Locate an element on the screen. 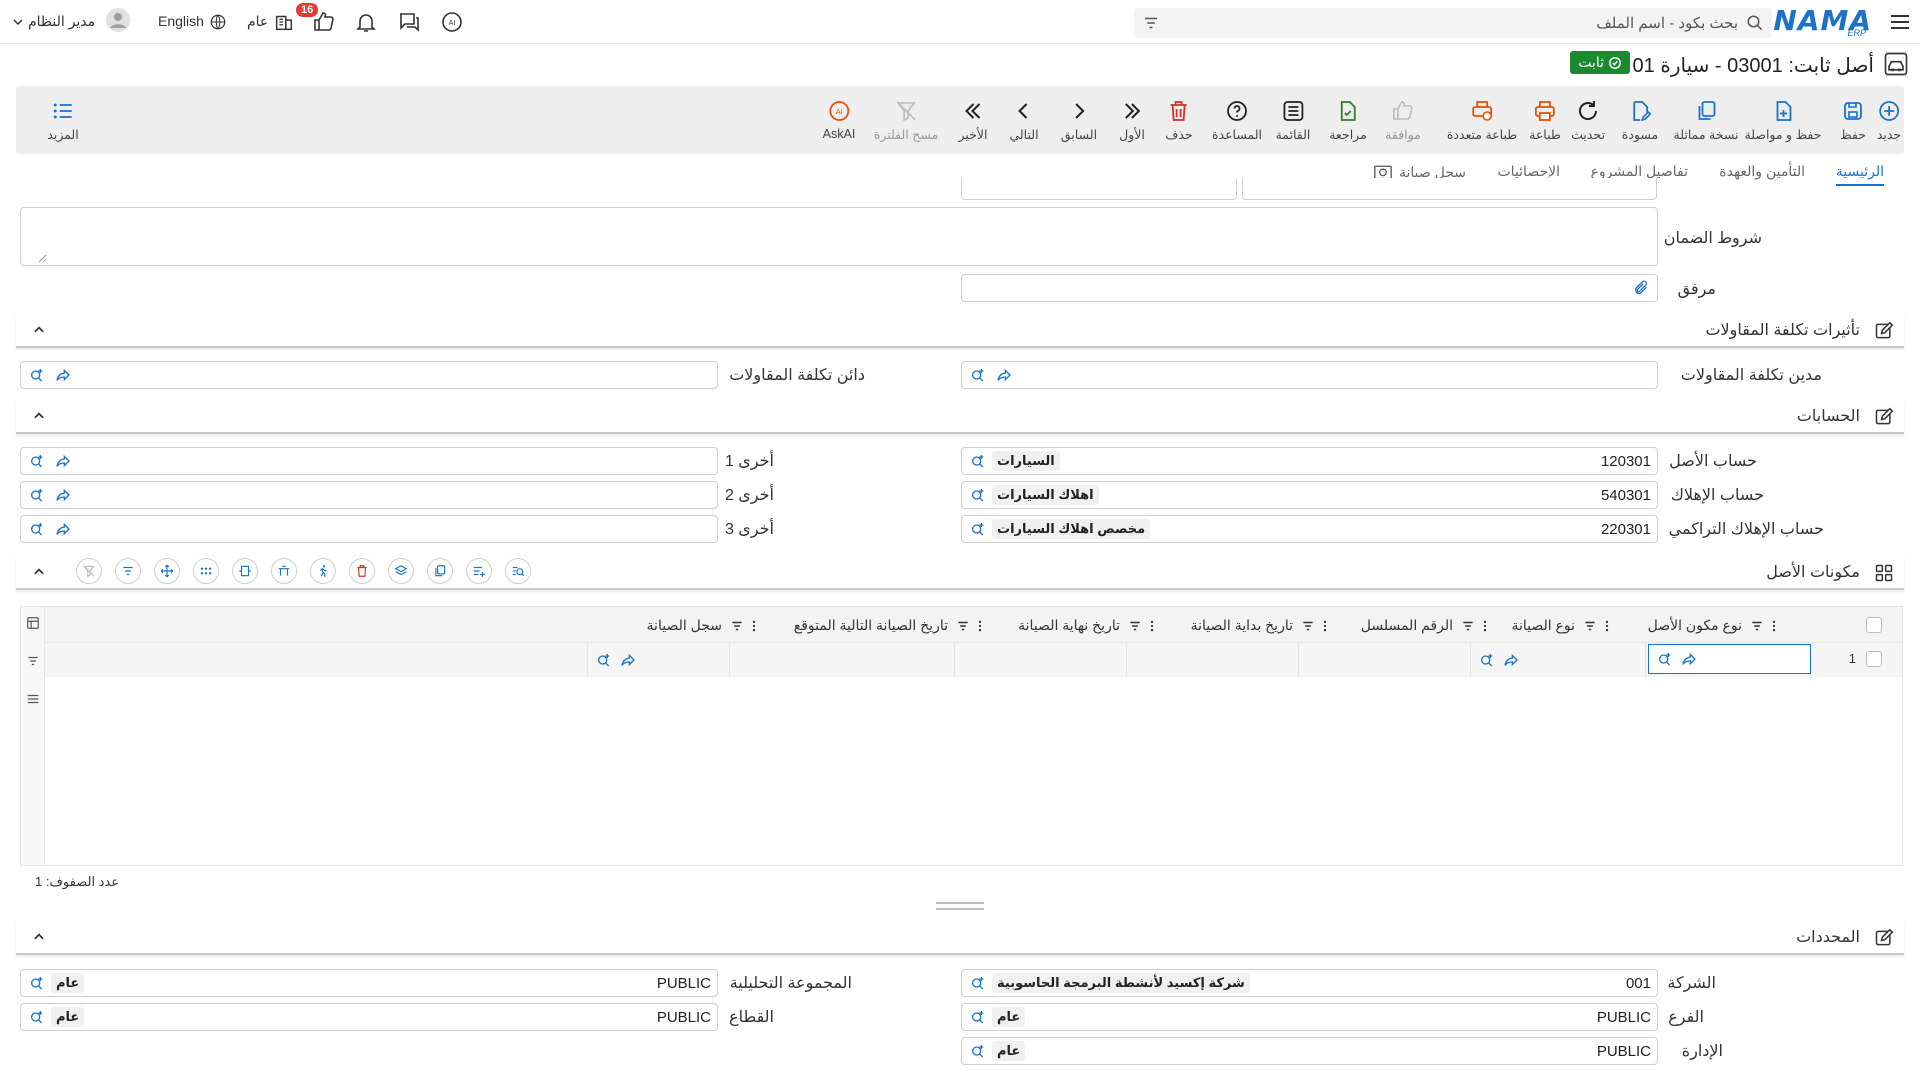  current-company: عام is located at coordinates (257, 21).